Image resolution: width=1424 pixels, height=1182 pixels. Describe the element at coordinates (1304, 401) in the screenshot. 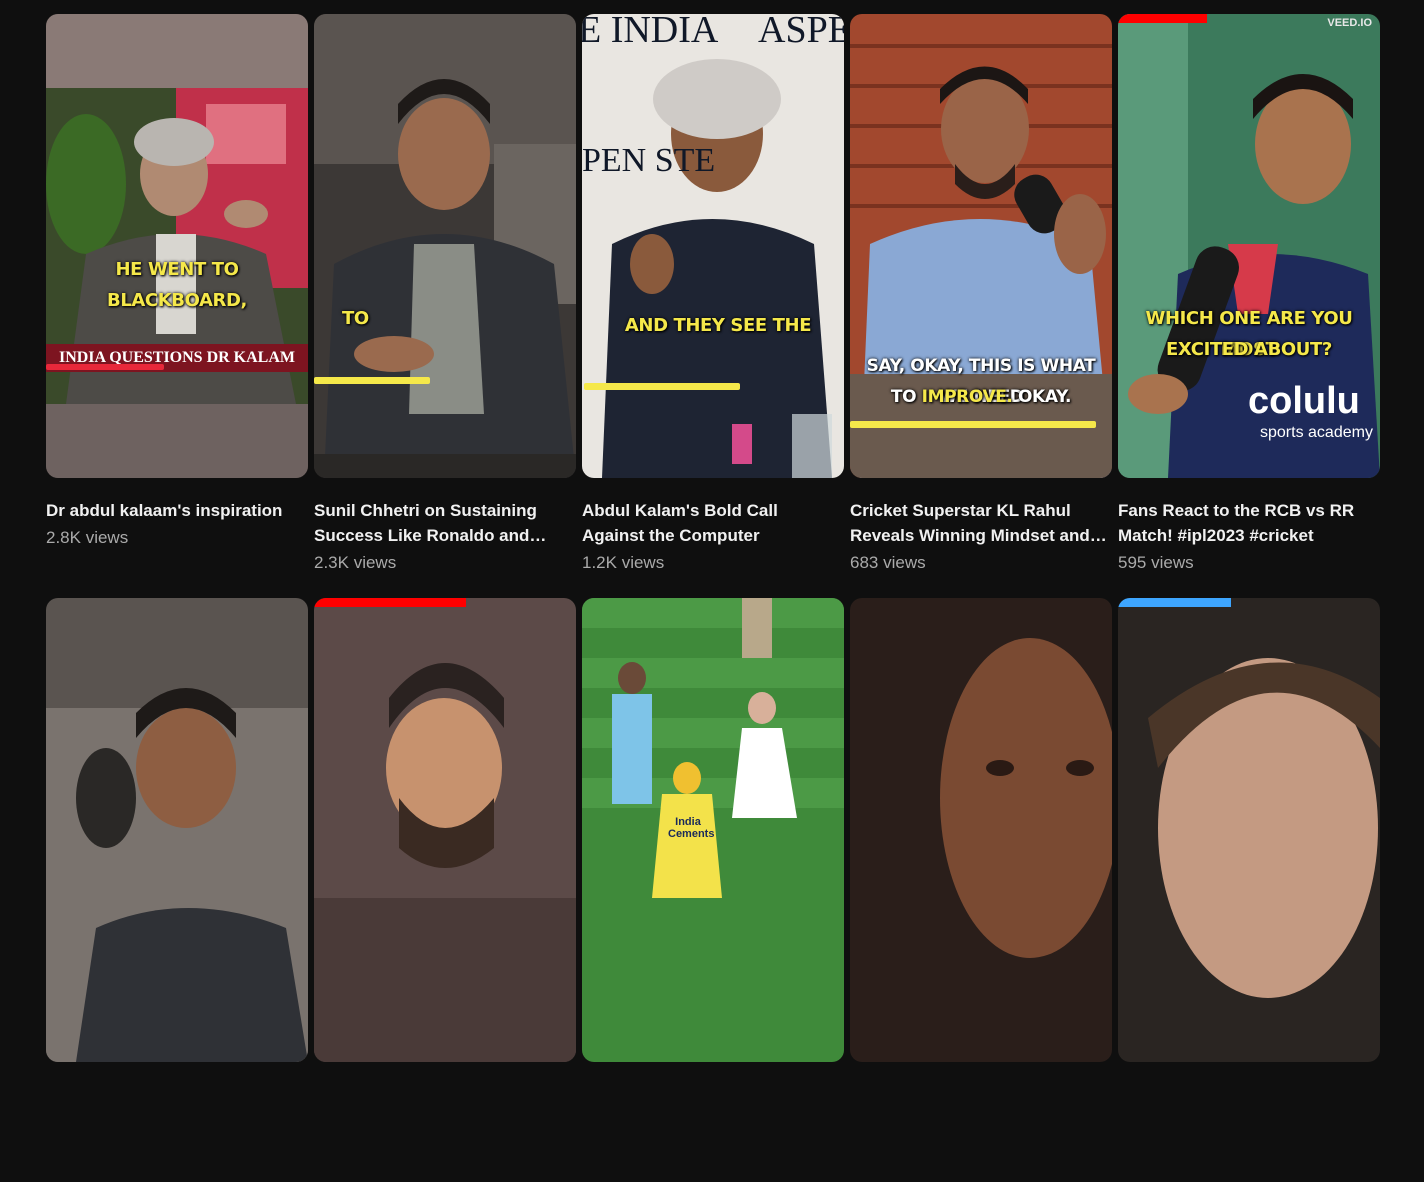

I see `jersey-brand: colulu` at that location.